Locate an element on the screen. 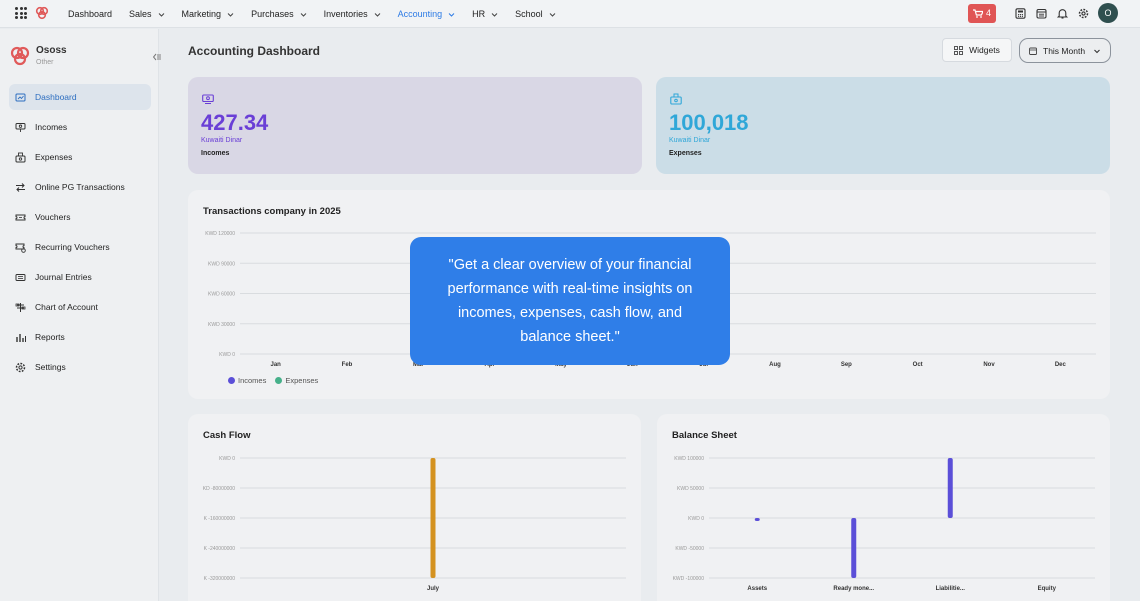 This screenshot has height=601, width=1140. sidebar-item-label: Incomes is located at coordinates (51, 127).